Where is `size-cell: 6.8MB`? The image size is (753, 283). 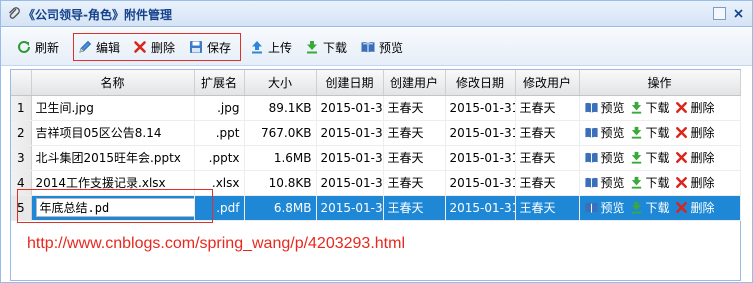
size-cell: 6.8MB is located at coordinates (280, 208).